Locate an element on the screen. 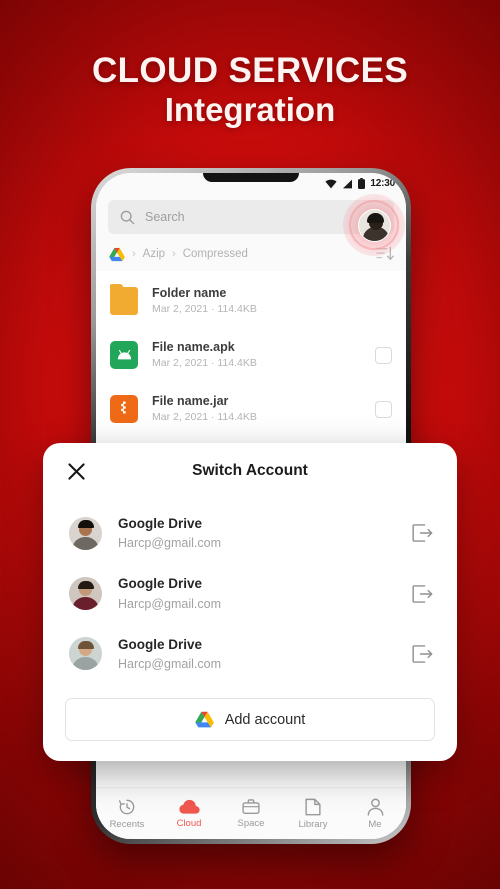 Image resolution: width=500 pixels, height=889 pixels. file-list-item: File name.jar Mar 2, 2021 · 114.4KB is located at coordinates (251, 409).